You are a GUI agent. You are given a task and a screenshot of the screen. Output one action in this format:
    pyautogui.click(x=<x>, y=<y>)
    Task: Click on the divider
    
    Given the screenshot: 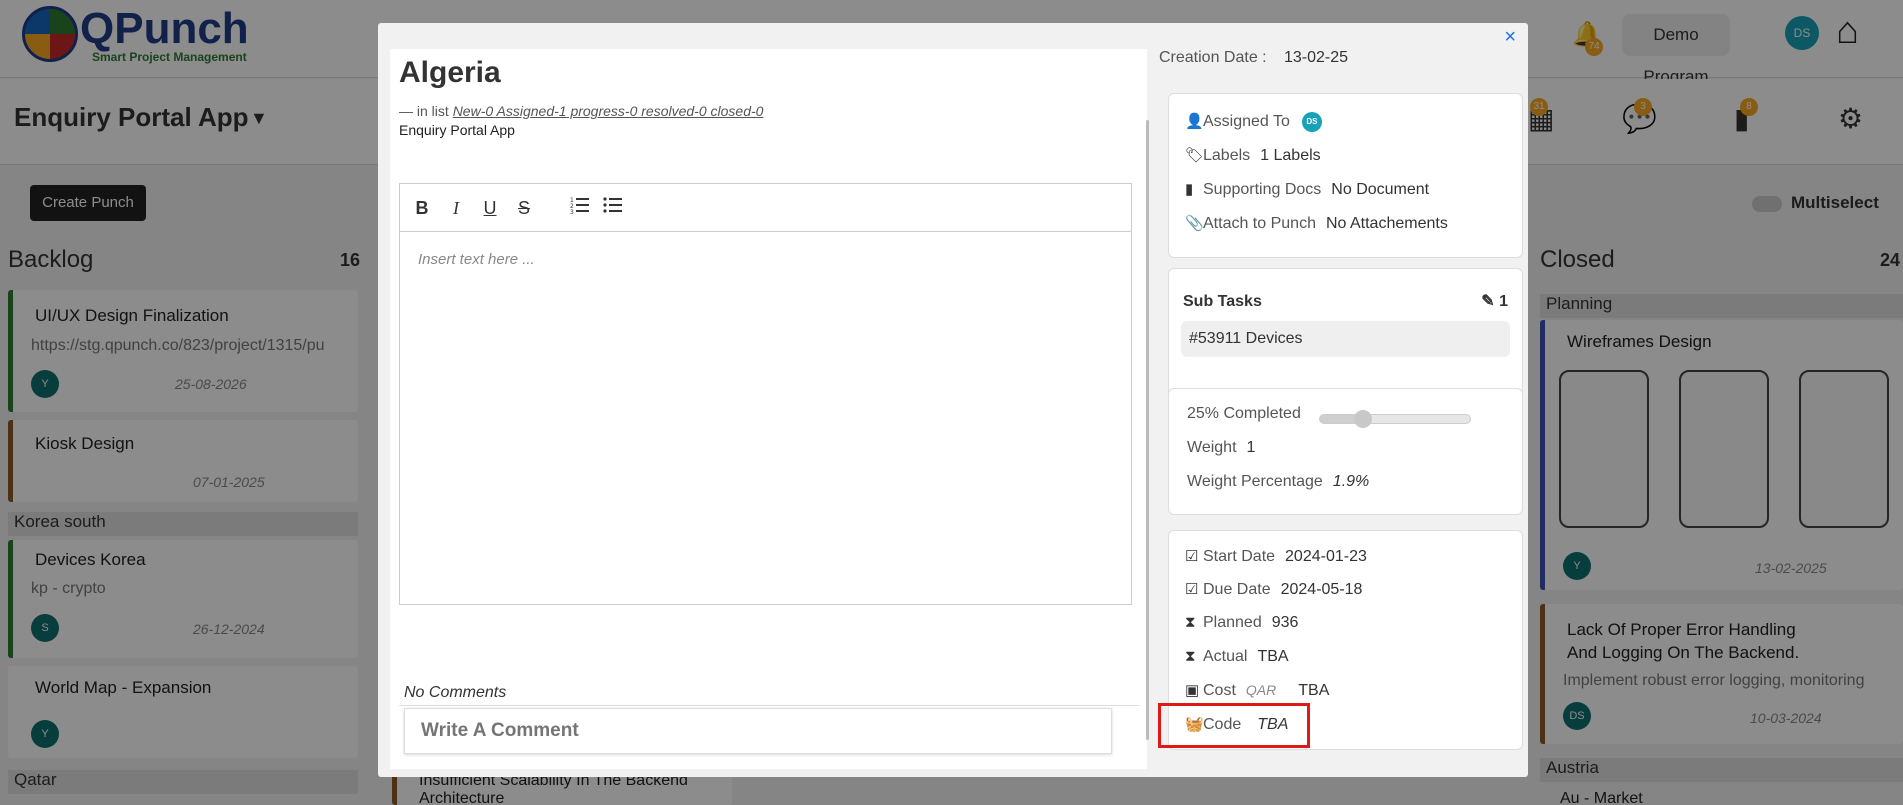 What is the action you would take?
    pyautogui.click(x=769, y=705)
    